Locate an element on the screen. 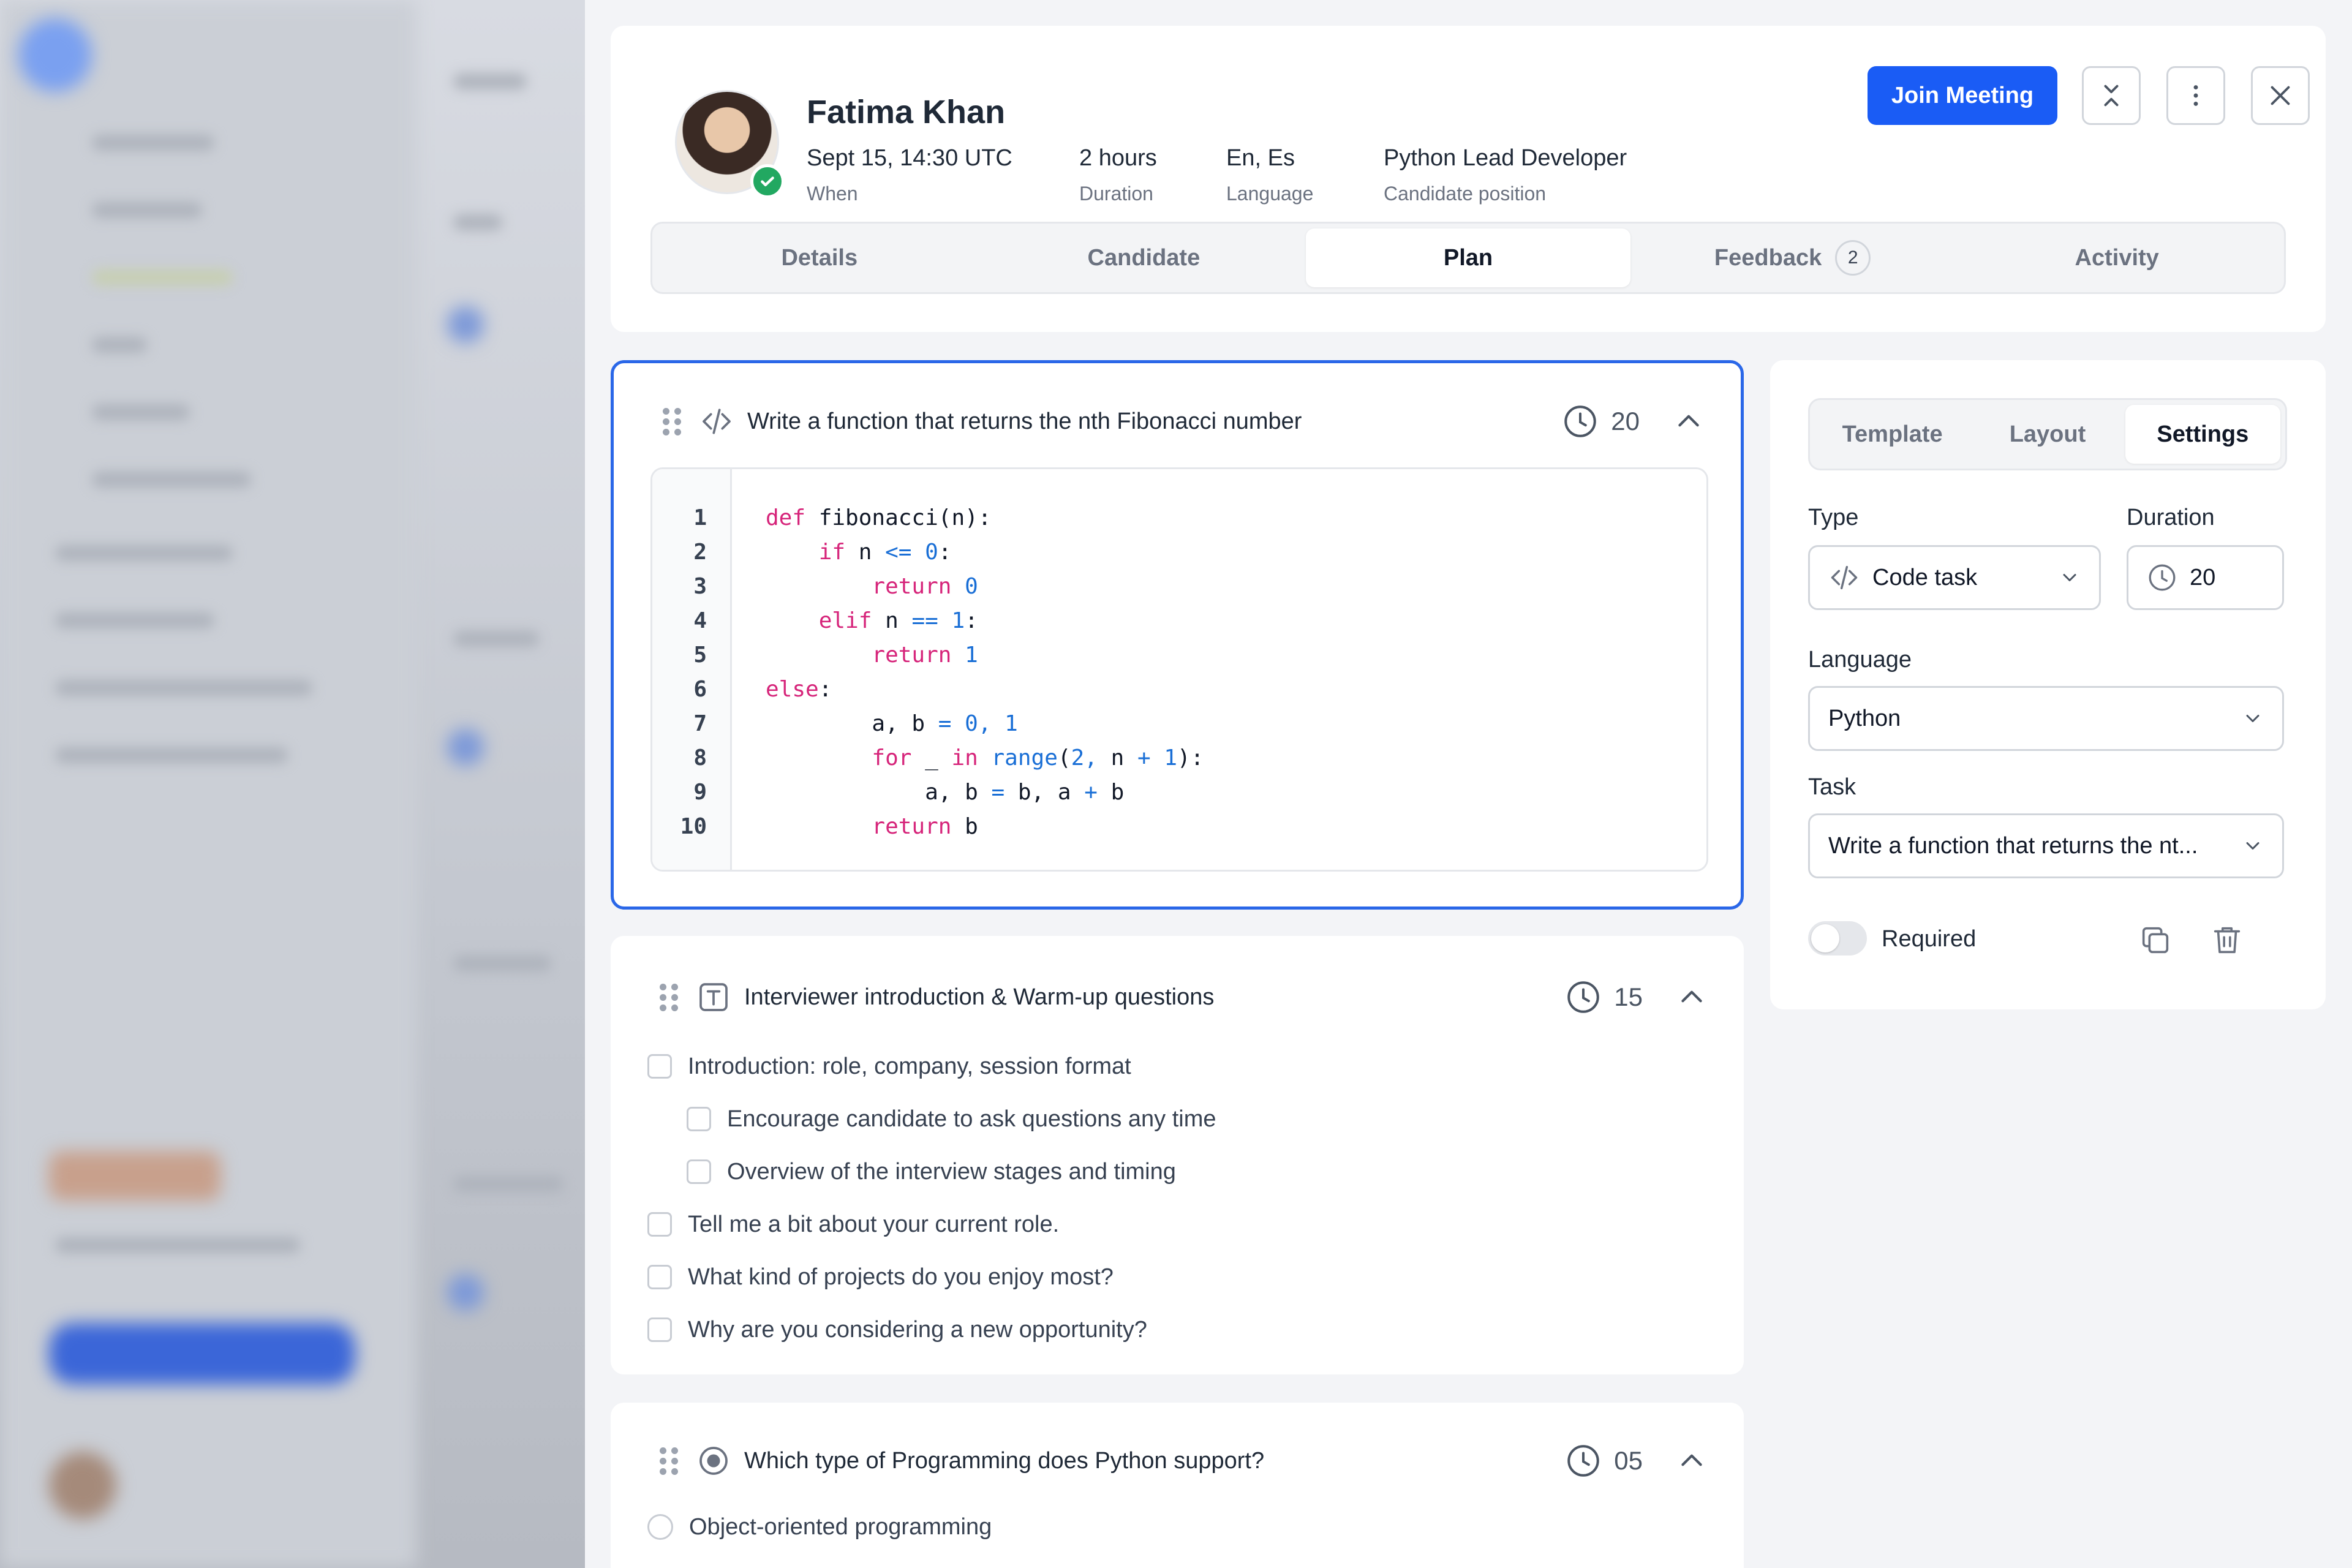  meta-duration-value: 2 hours is located at coordinates (1118, 158).